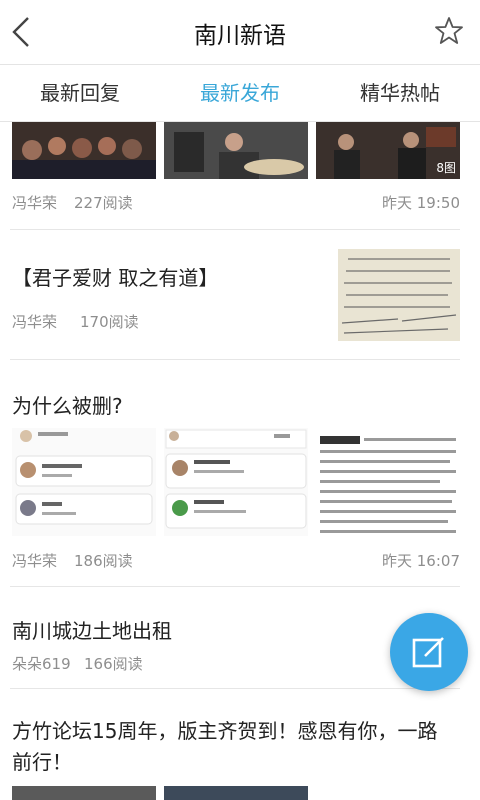  What do you see at coordinates (421, 203) in the screenshot?
I see `post-time: 昨天 19:50` at bounding box center [421, 203].